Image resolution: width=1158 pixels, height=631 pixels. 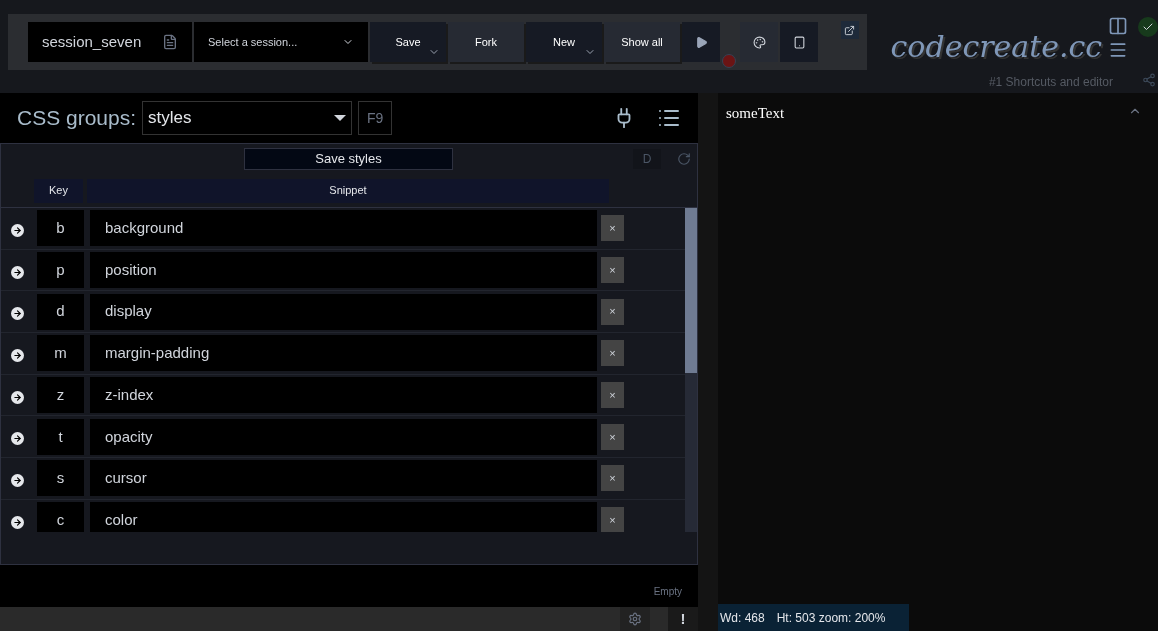 What do you see at coordinates (170, 42) in the screenshot?
I see `document-icon` at bounding box center [170, 42].